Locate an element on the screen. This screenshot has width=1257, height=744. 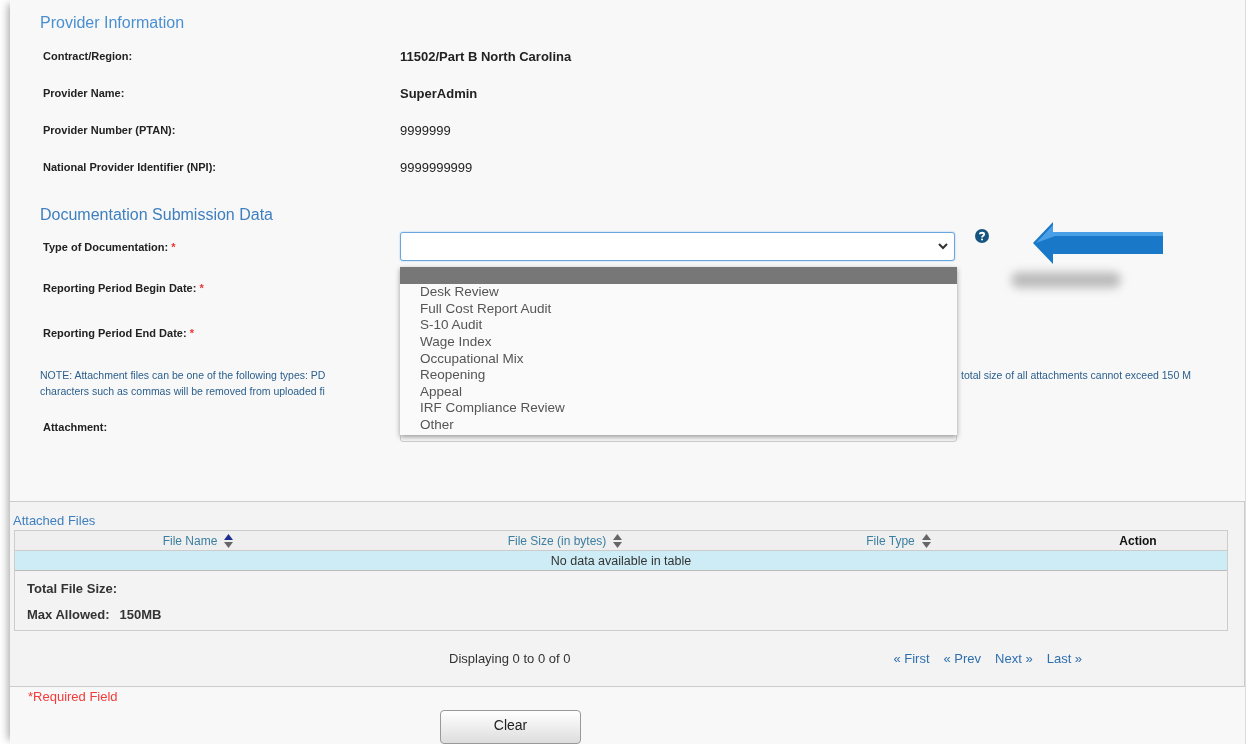
field-value: 9999999999 is located at coordinates (436, 167).